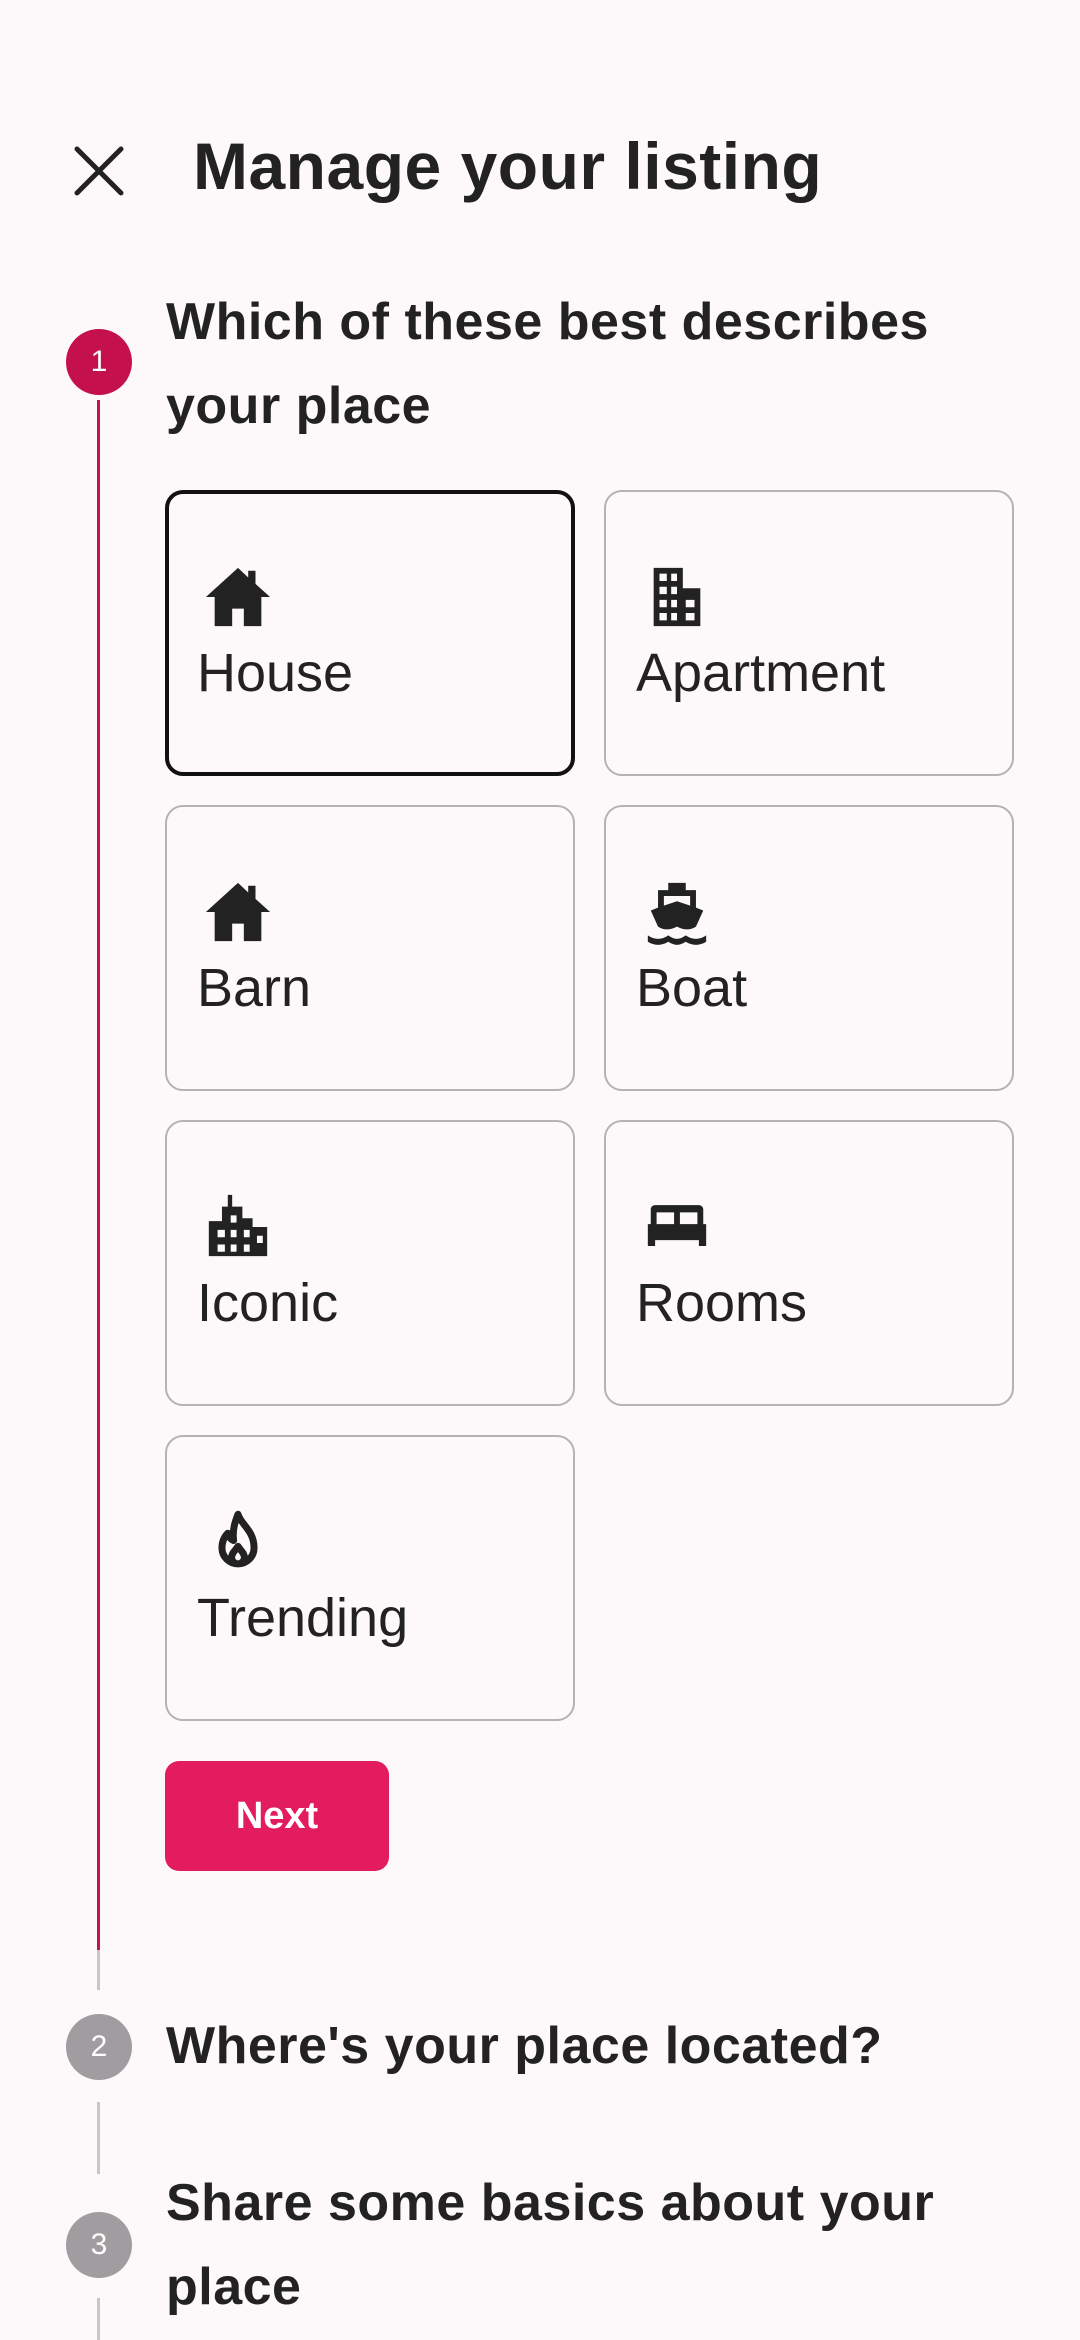 Image resolution: width=1080 pixels, height=2340 pixels. What do you see at coordinates (370, 1263) in the screenshot?
I see `property-type-iconic-card: Iconic` at bounding box center [370, 1263].